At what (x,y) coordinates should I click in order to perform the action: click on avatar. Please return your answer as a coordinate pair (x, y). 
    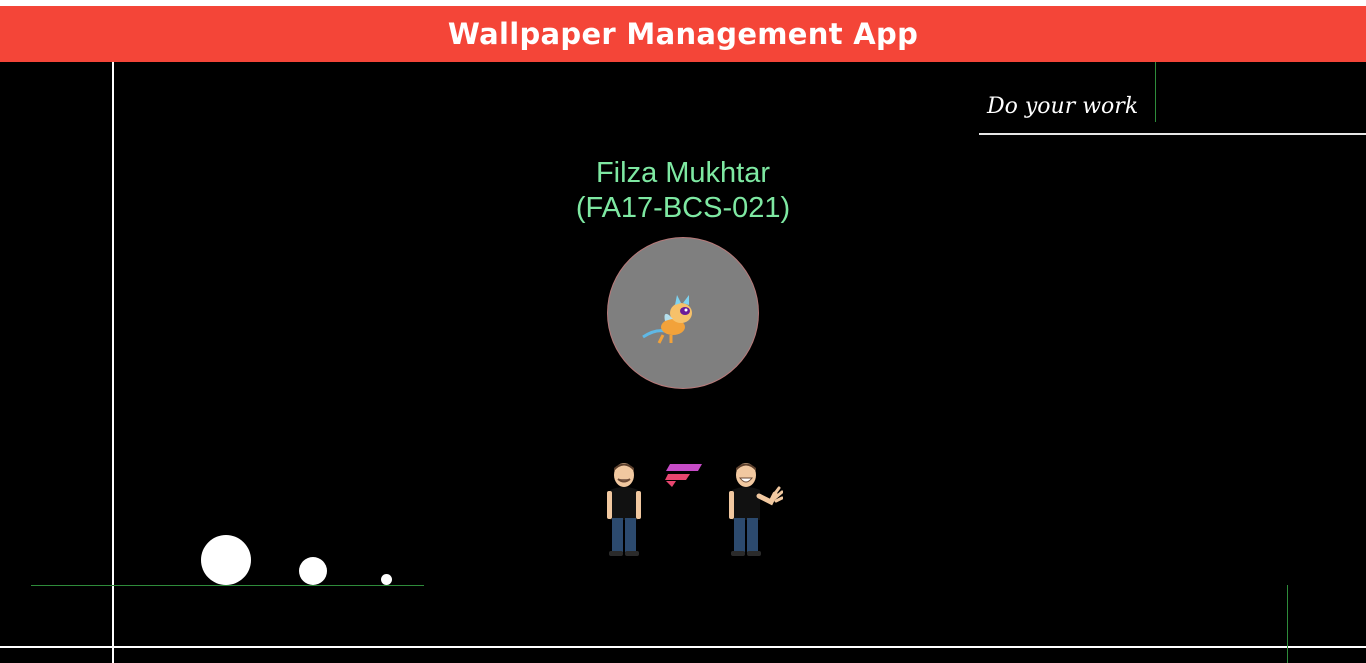
    Looking at the image, I should click on (683, 313).